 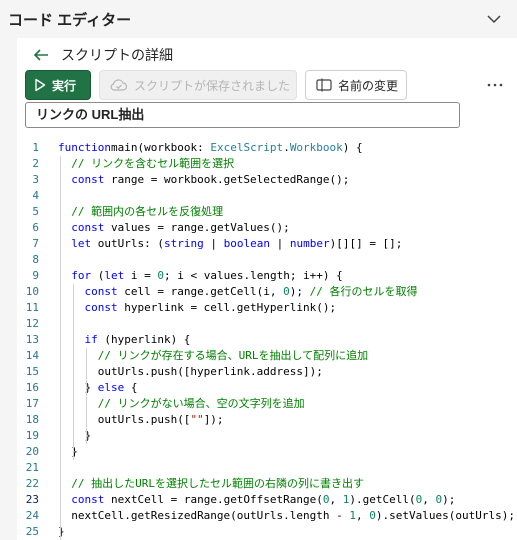 What do you see at coordinates (40, 85) in the screenshot?
I see `play-icon` at bounding box center [40, 85].